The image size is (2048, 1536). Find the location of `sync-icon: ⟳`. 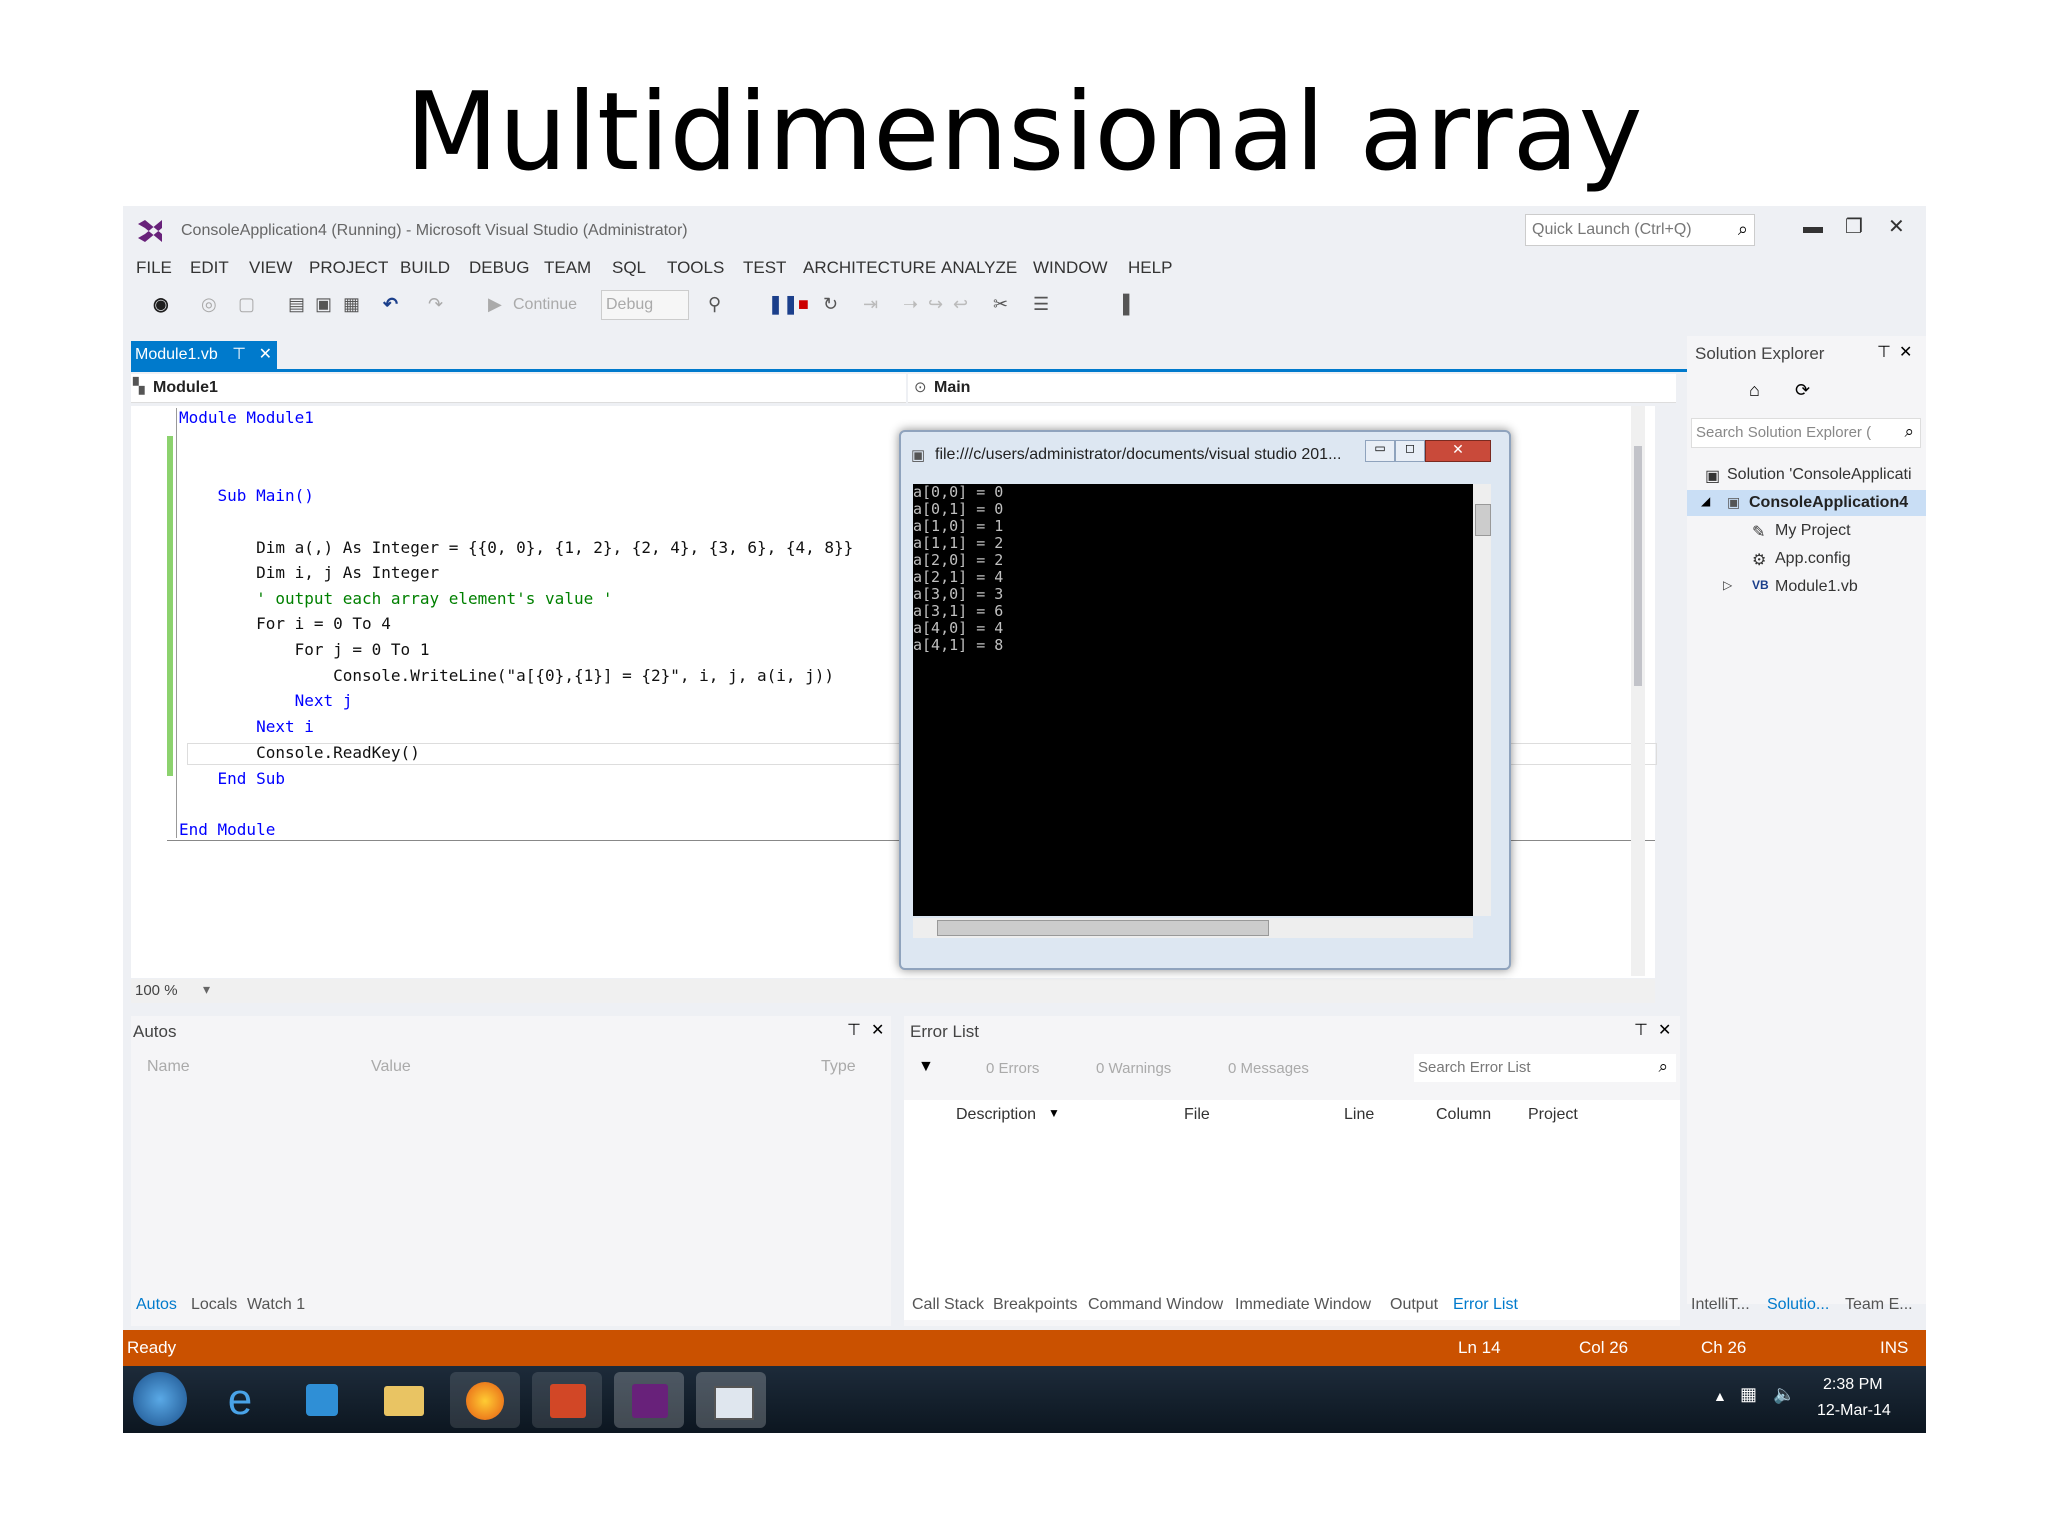

sync-icon: ⟳ is located at coordinates (1802, 390).